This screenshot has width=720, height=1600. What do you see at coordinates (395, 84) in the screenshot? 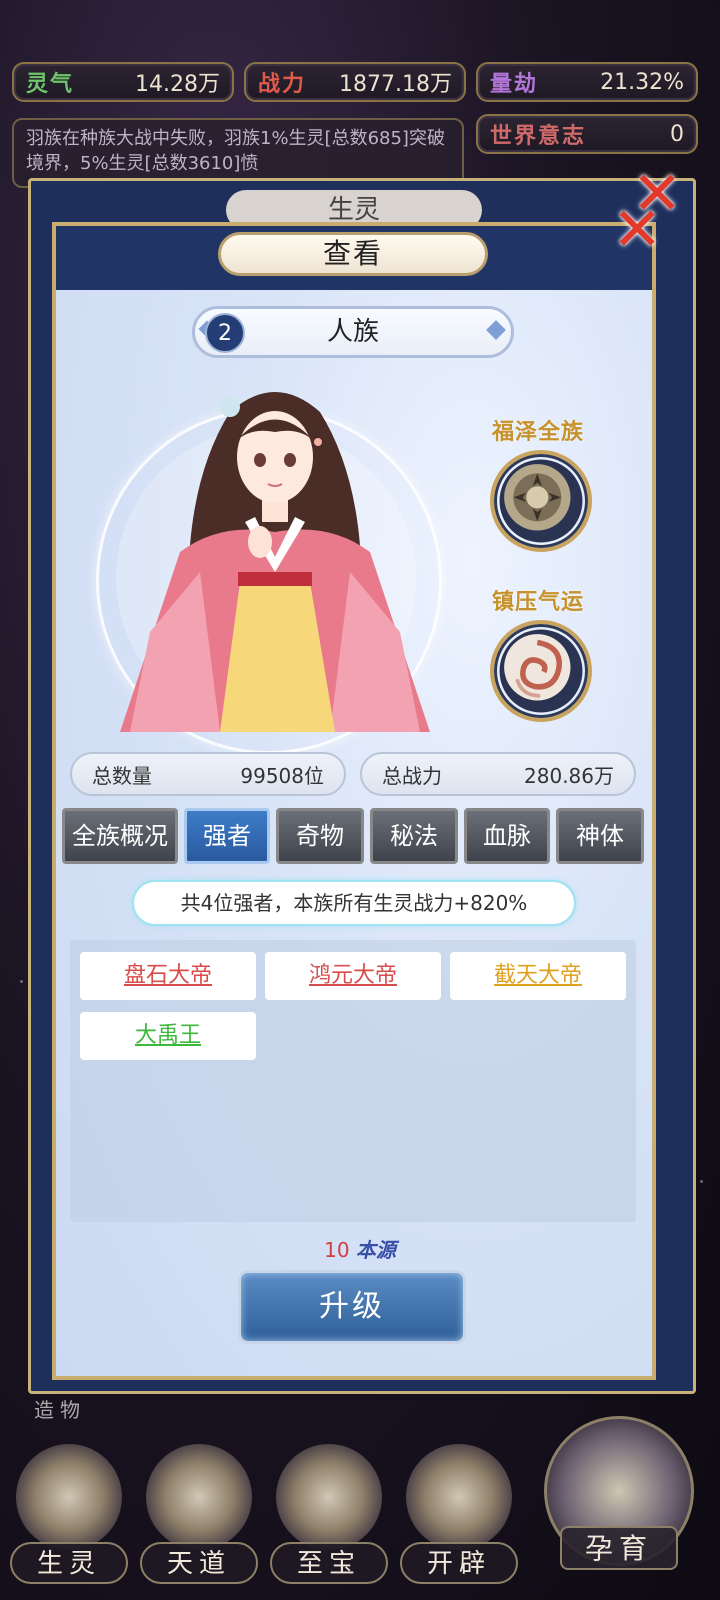
I see `resource-value: 1877.18万` at bounding box center [395, 84].